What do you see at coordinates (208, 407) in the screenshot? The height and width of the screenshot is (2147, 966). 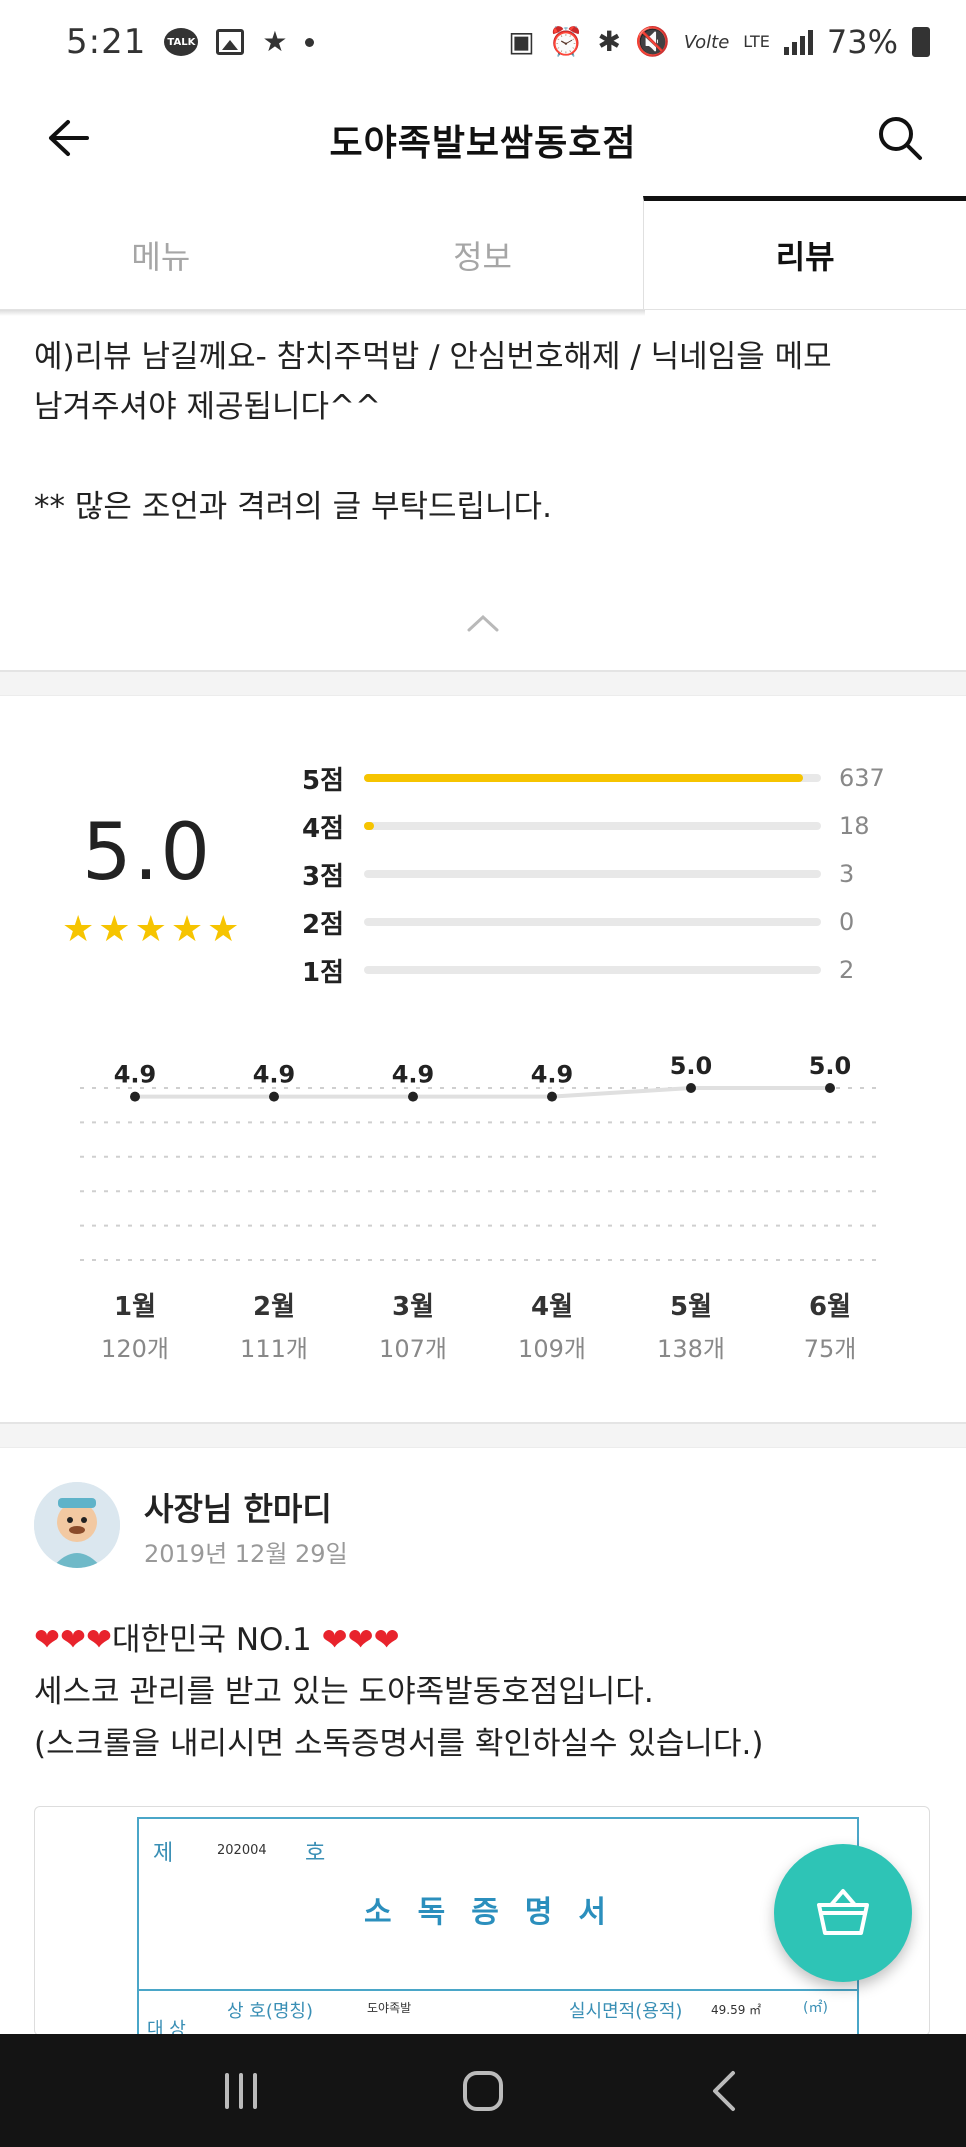 I see `notice-line-2: 남겨주셔야 제공됩니다^^` at bounding box center [208, 407].